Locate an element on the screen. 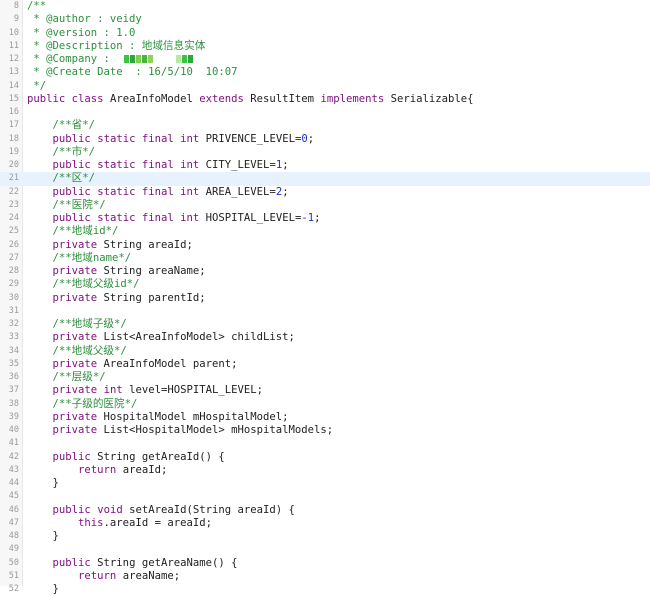 The height and width of the screenshot is (596, 650). code-line: 44 } is located at coordinates (325, 483).